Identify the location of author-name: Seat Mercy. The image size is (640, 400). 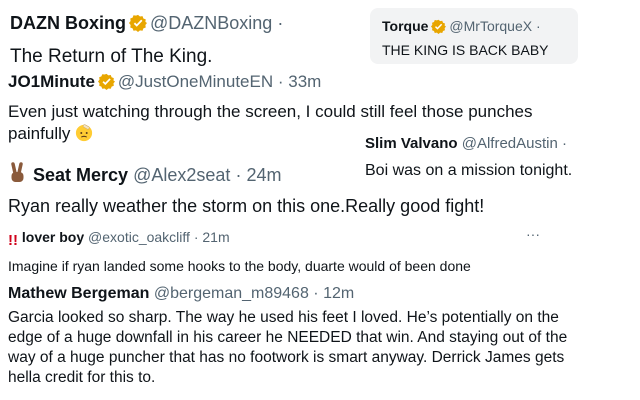
(80, 175).